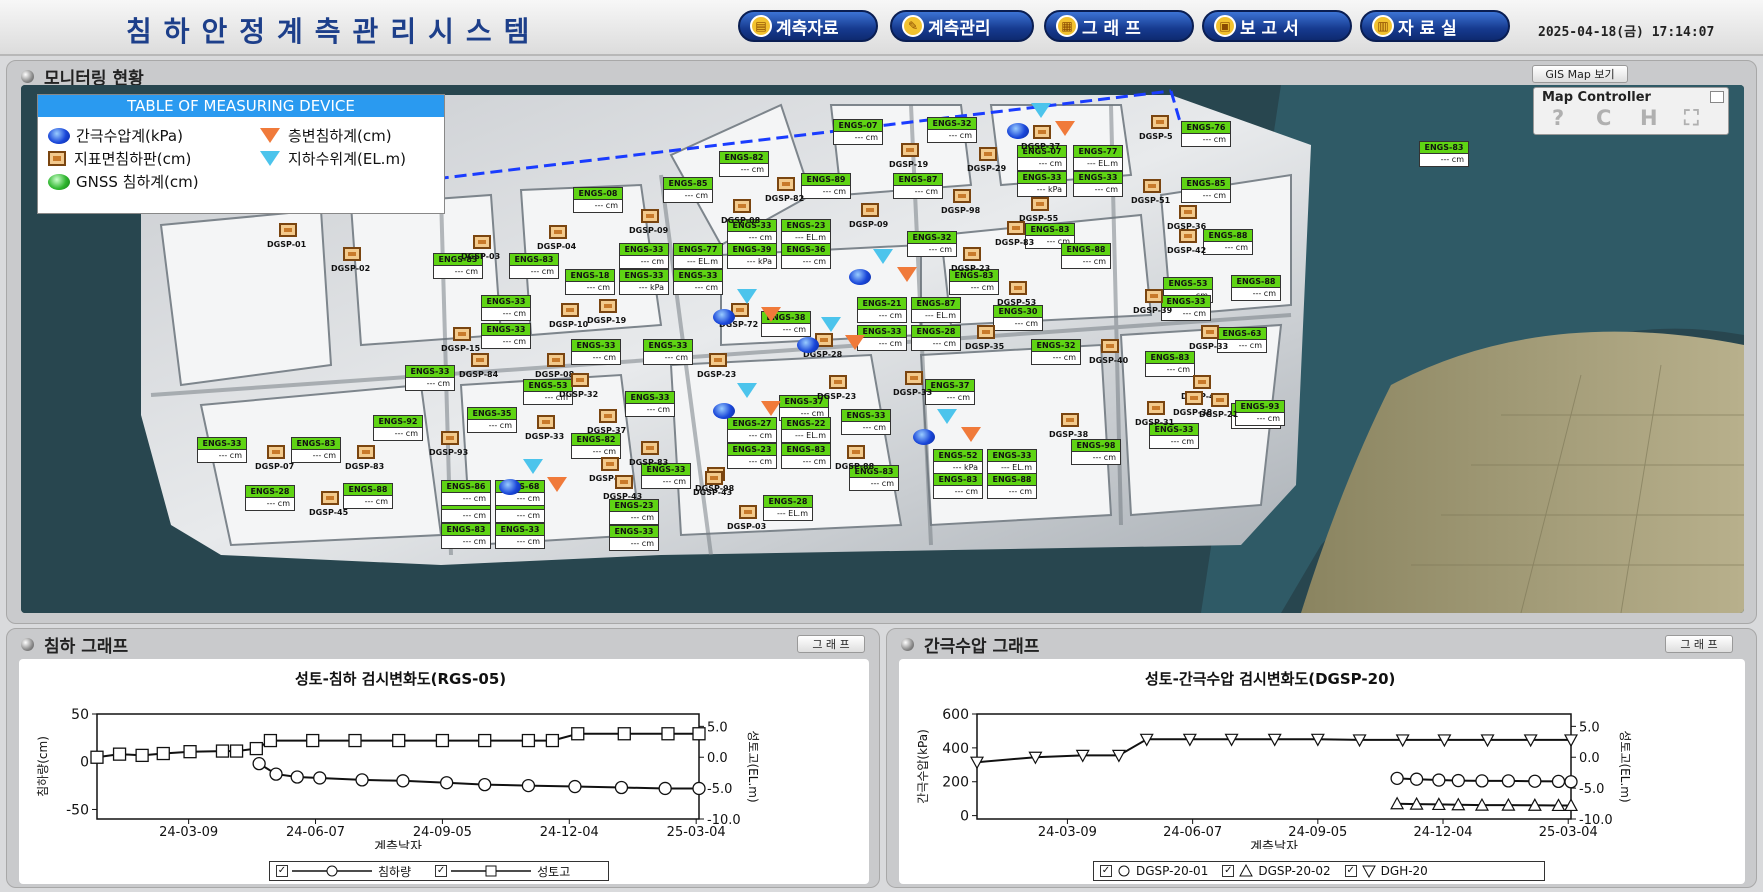  I want to click on sensor-label-engs-28: ENGS-28 --- EL.m, so click(788, 508).